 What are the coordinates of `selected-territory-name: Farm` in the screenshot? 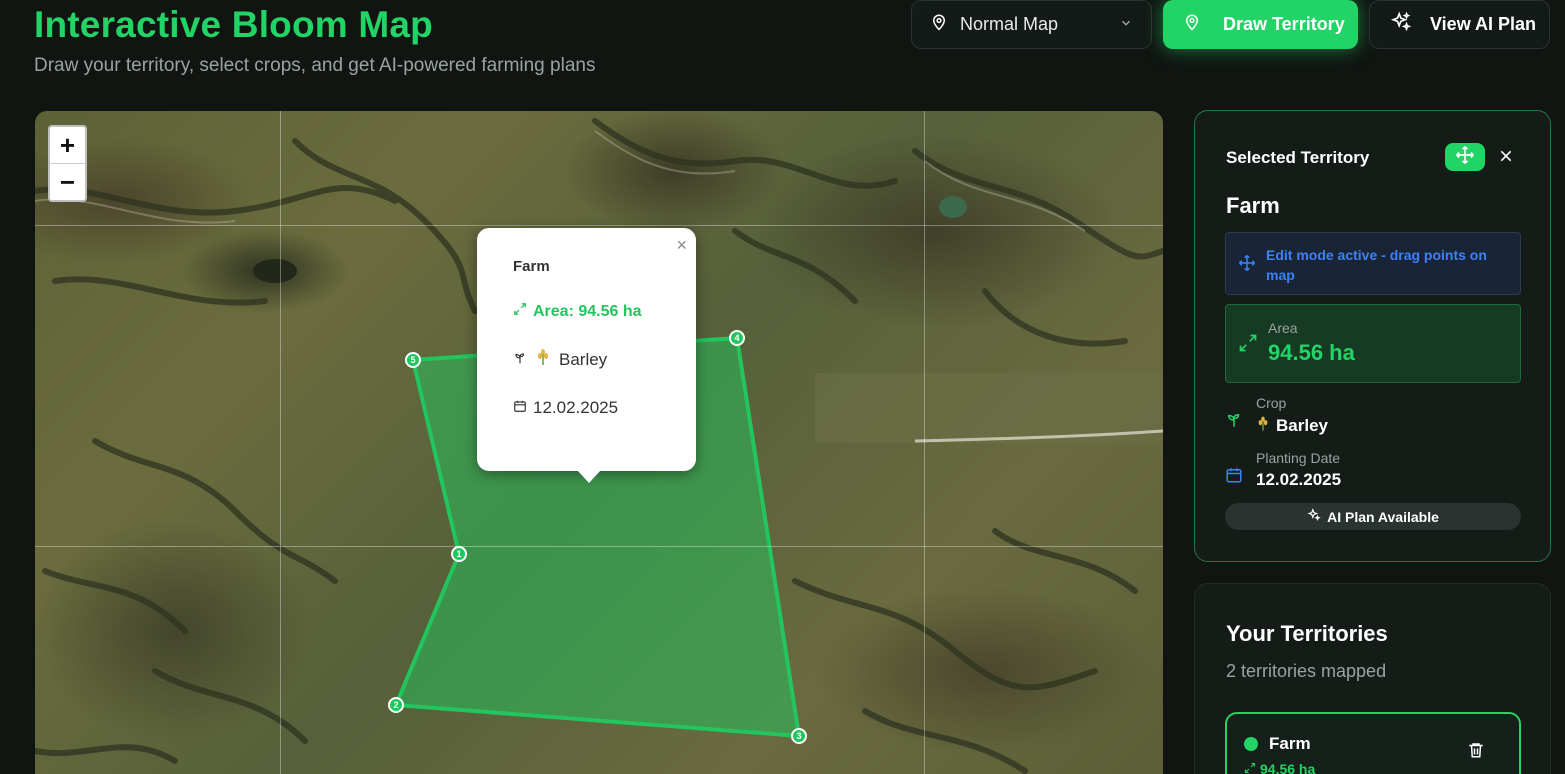 It's located at (1253, 205).